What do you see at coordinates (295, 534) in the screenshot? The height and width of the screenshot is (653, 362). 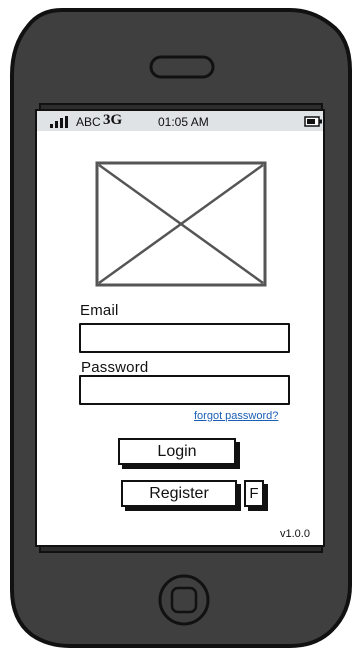 I see `version-label: v1.0.0` at bounding box center [295, 534].